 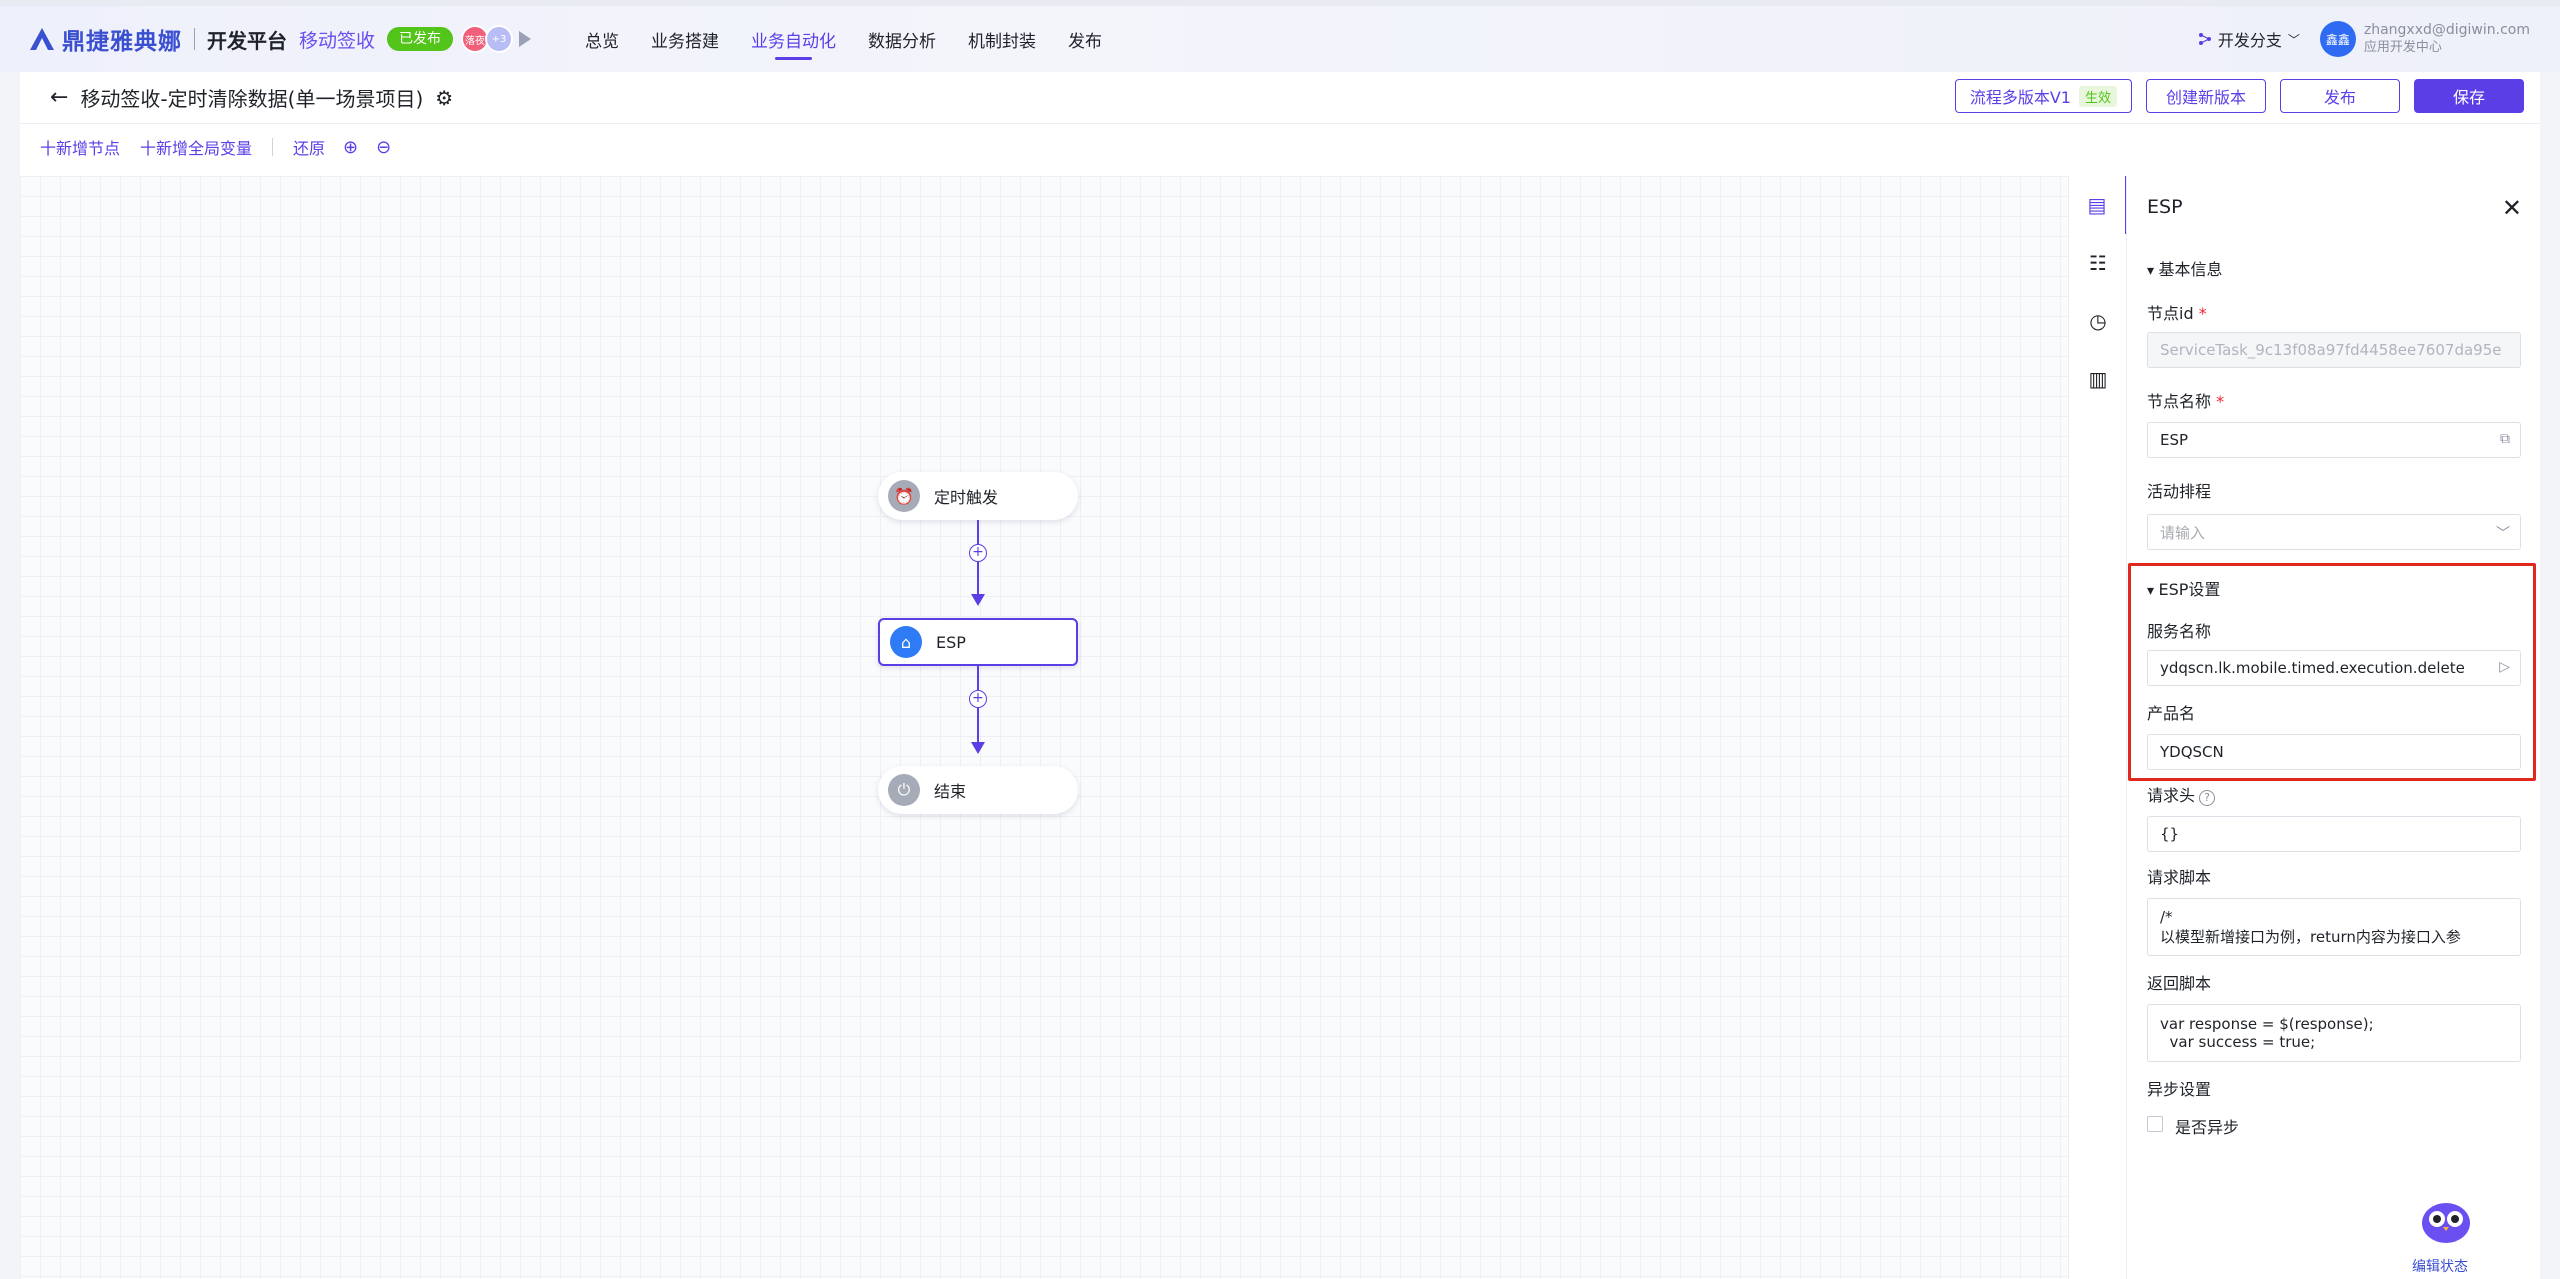 I want to click on tab-publish: 发布, so click(x=1085, y=39).